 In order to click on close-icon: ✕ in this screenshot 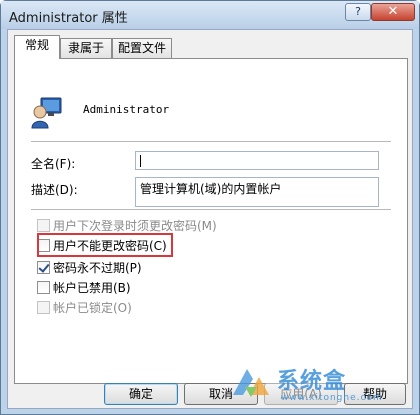, I will do `click(393, 12)`.